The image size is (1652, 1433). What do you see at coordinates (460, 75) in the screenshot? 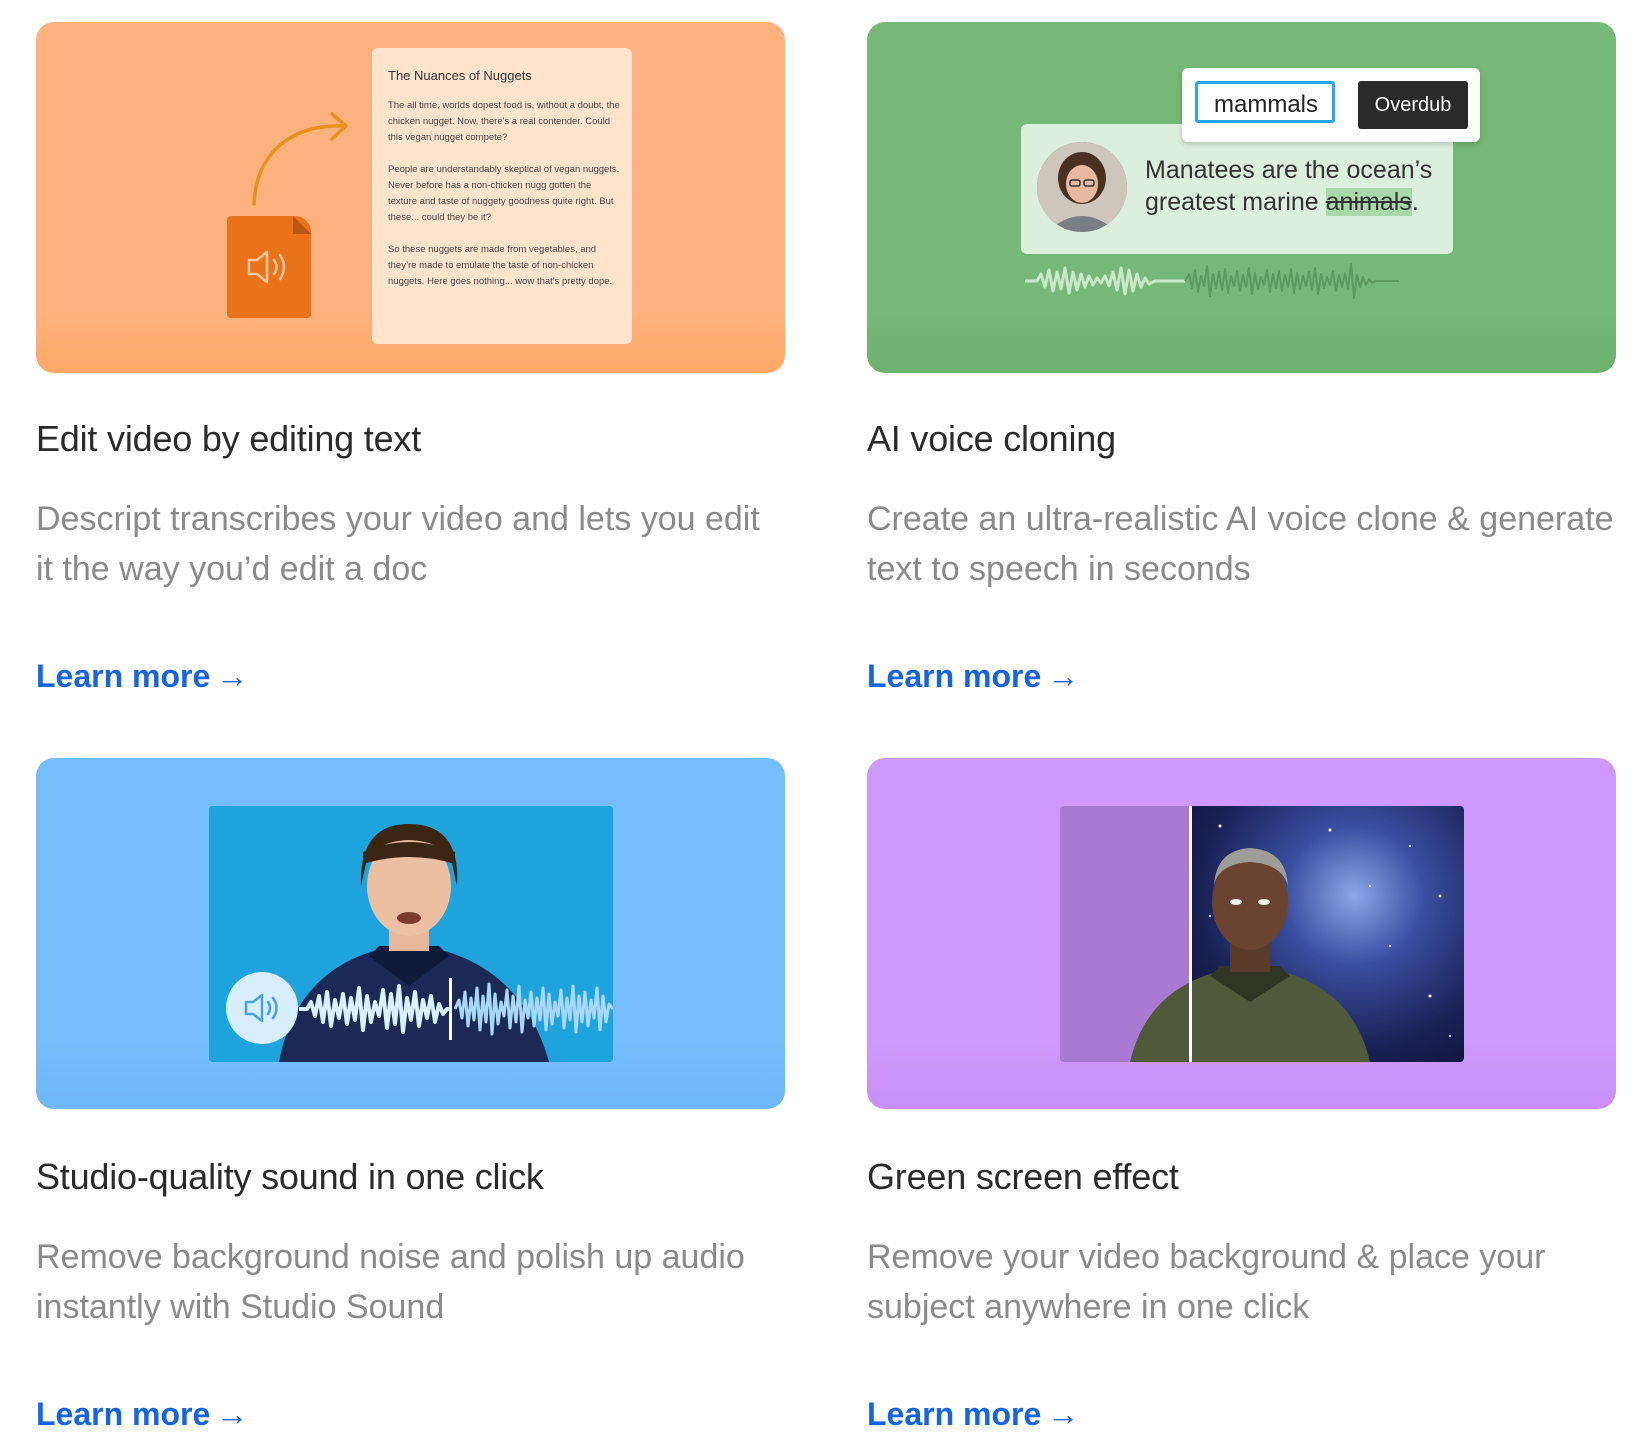
I see `document-title: The Nuances of Nuggets` at bounding box center [460, 75].